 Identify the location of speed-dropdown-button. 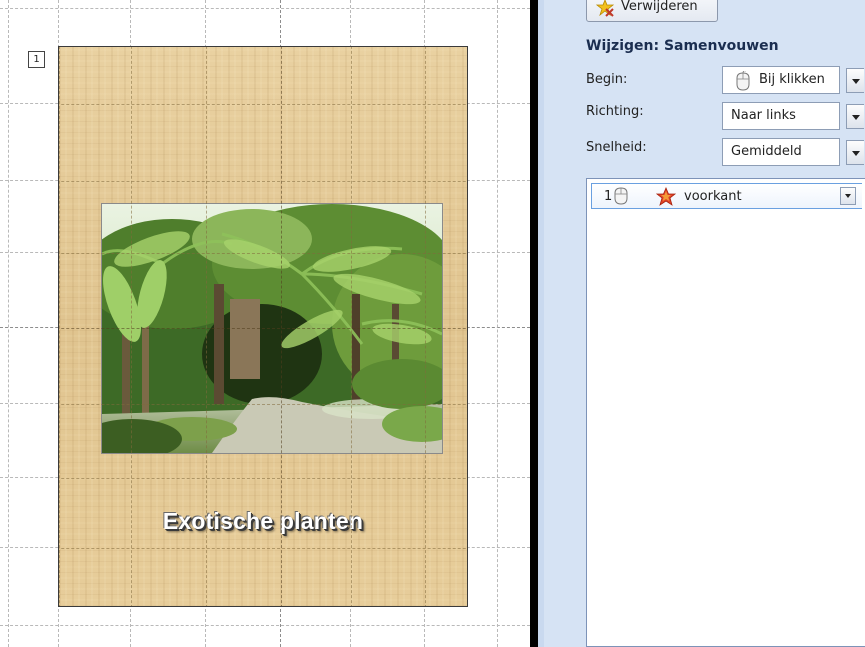
(855, 152).